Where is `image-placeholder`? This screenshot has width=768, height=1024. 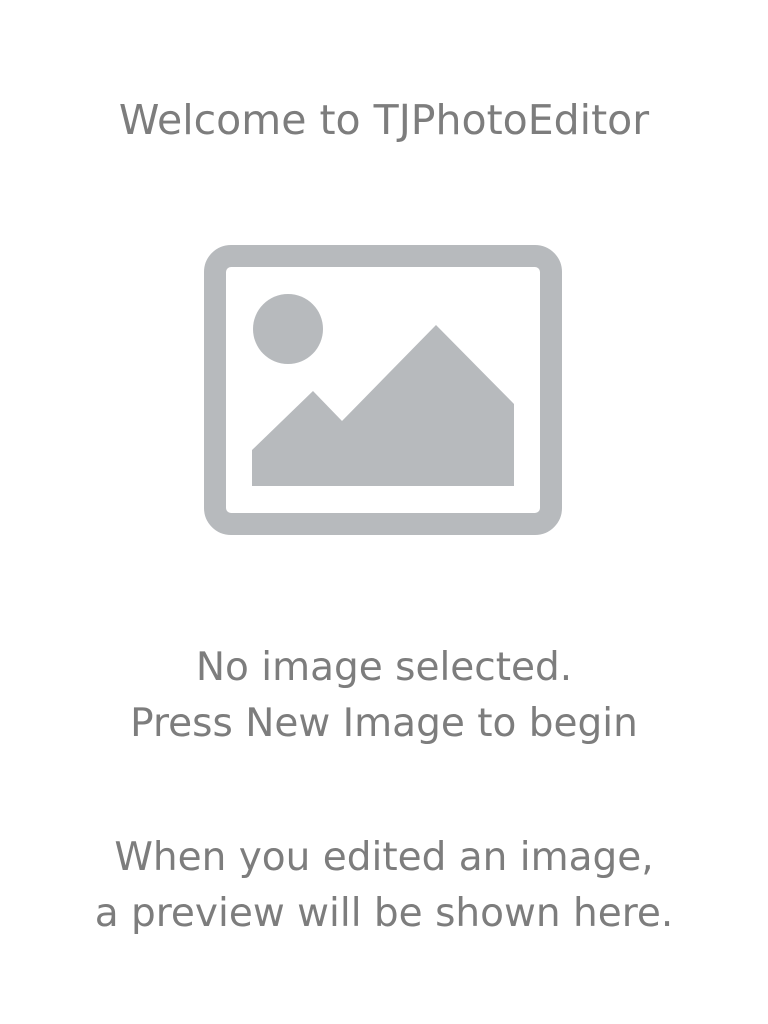 image-placeholder is located at coordinates (383, 390).